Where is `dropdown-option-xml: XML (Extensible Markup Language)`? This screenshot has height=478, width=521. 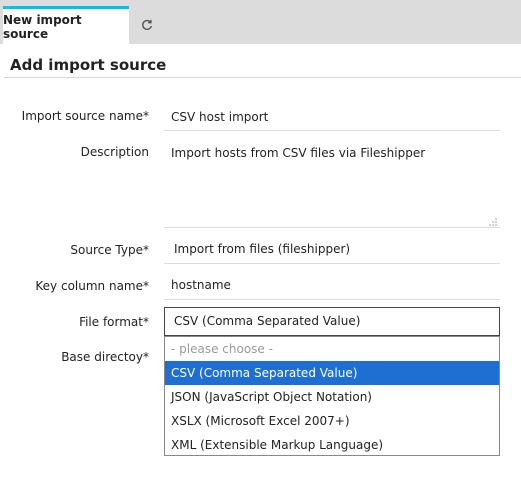
dropdown-option-xml: XML (Extensible Markup Language) is located at coordinates (332, 445).